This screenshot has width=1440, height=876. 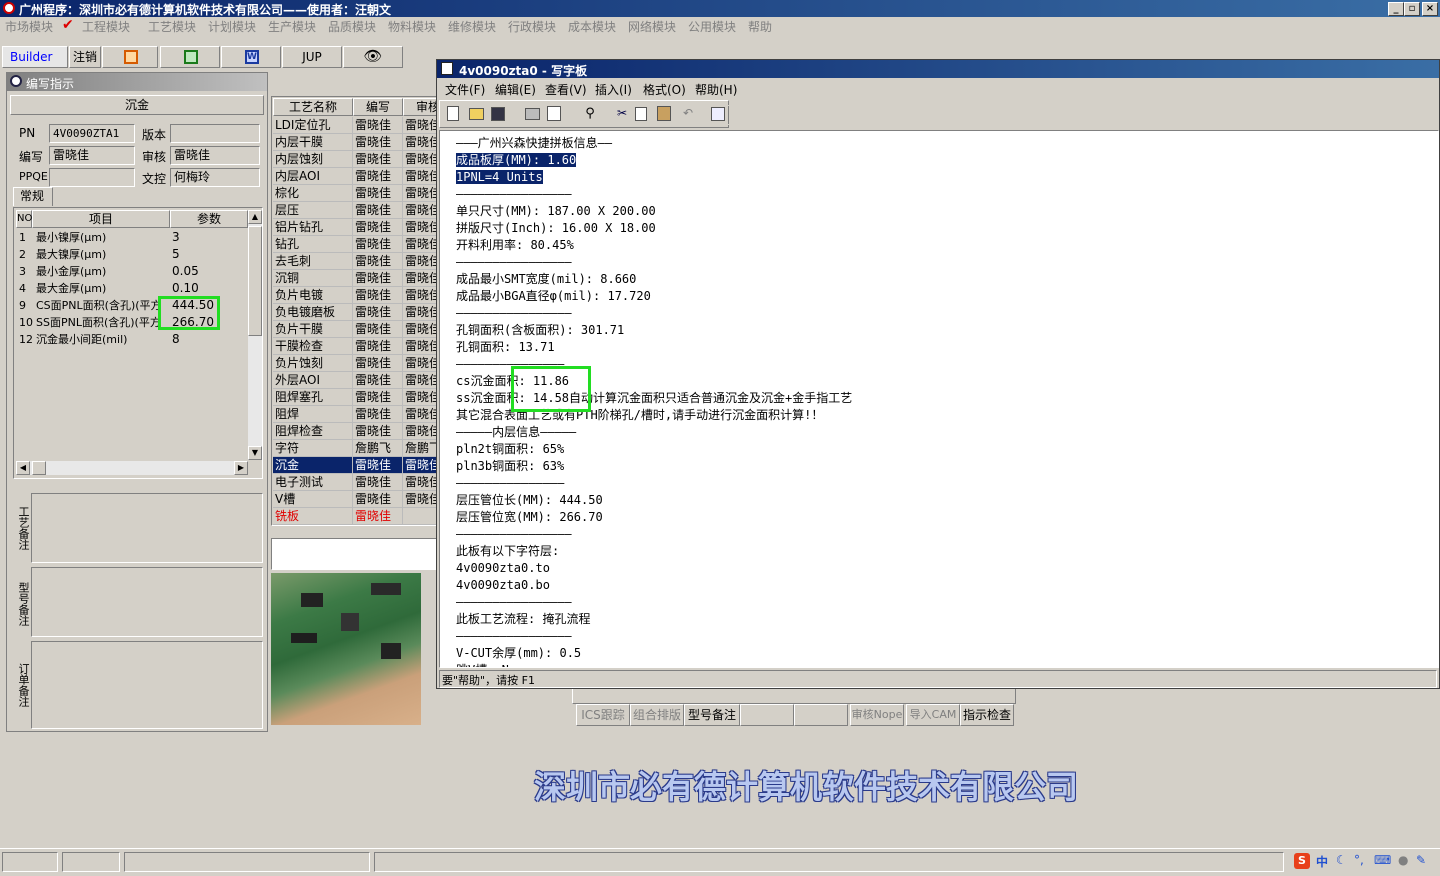 What do you see at coordinates (357, 210) in the screenshot?
I see `process-row: 层压 雷晓佳 雷晓佳` at bounding box center [357, 210].